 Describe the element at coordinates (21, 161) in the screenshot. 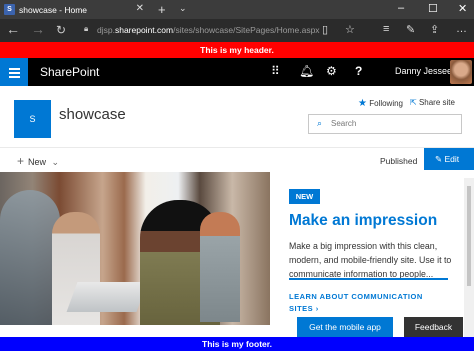

I see `plus-icon: +` at that location.